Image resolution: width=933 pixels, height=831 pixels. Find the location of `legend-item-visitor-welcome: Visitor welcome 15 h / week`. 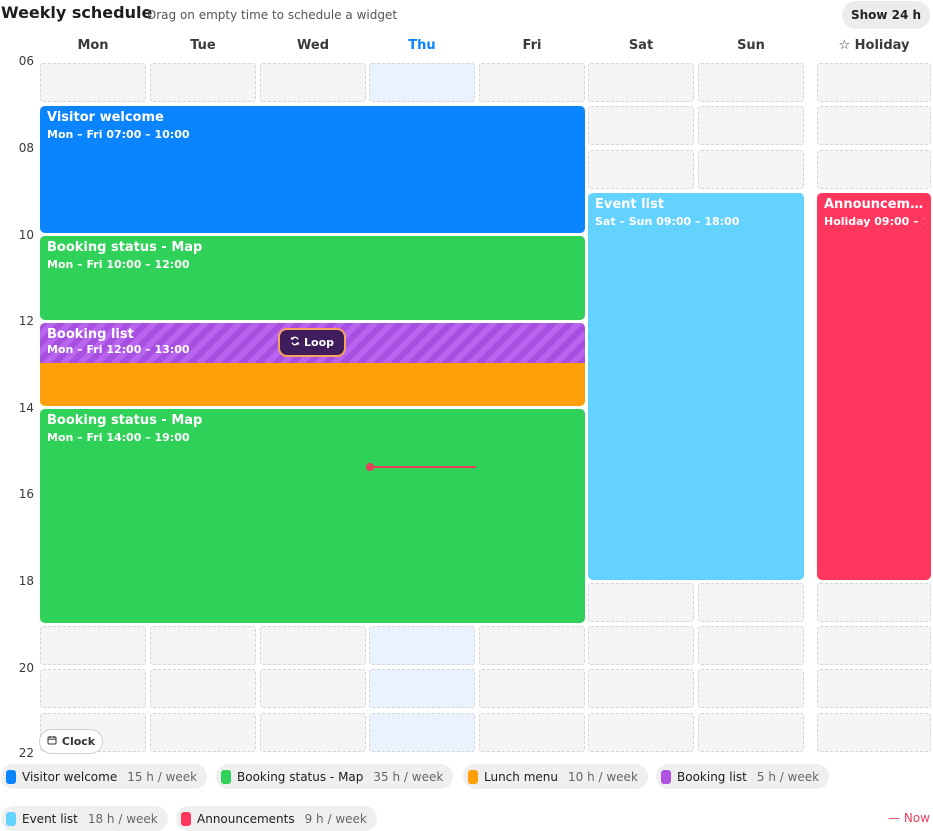

legend-item-visitor-welcome: Visitor welcome 15 h / week is located at coordinates (104, 776).